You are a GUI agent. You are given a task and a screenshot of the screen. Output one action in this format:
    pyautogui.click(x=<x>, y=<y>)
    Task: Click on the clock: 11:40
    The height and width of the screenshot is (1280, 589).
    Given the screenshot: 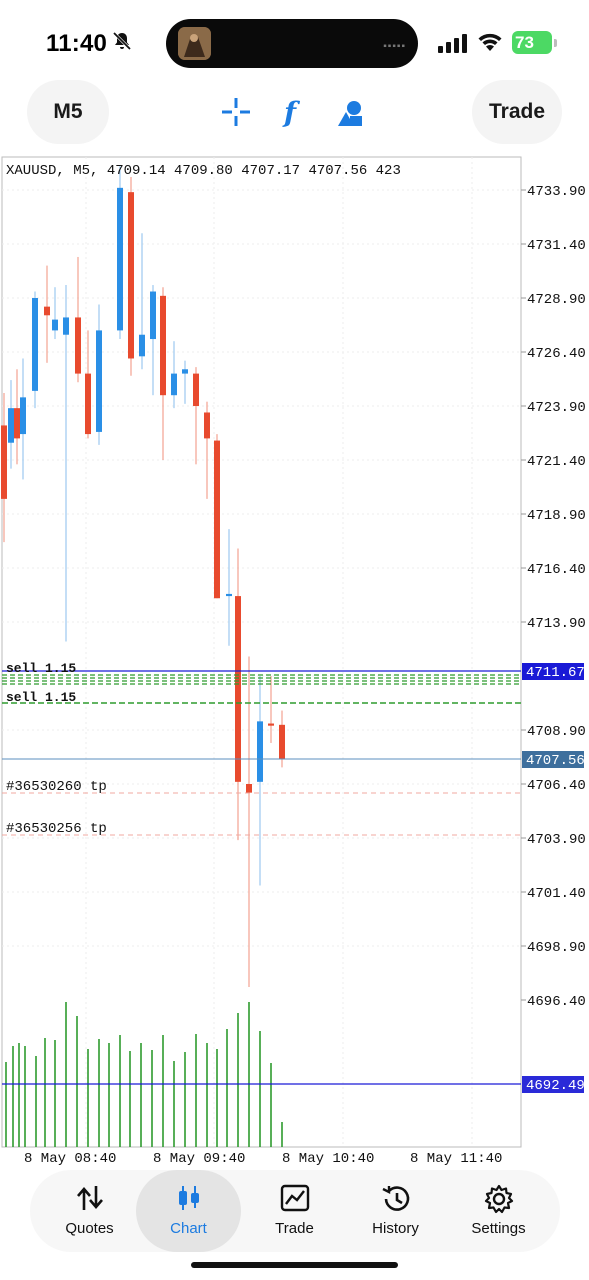 What is the action you would take?
    pyautogui.click(x=77, y=43)
    